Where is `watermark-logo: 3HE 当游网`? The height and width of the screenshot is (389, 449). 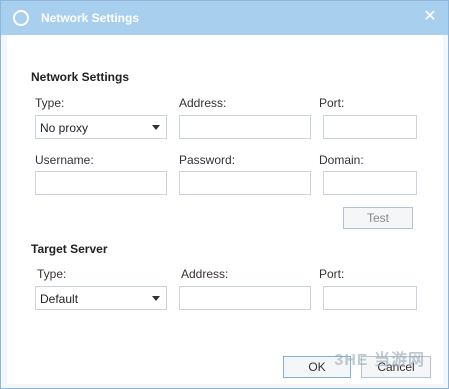 watermark-logo: 3HE 当游网 is located at coordinates (379, 360).